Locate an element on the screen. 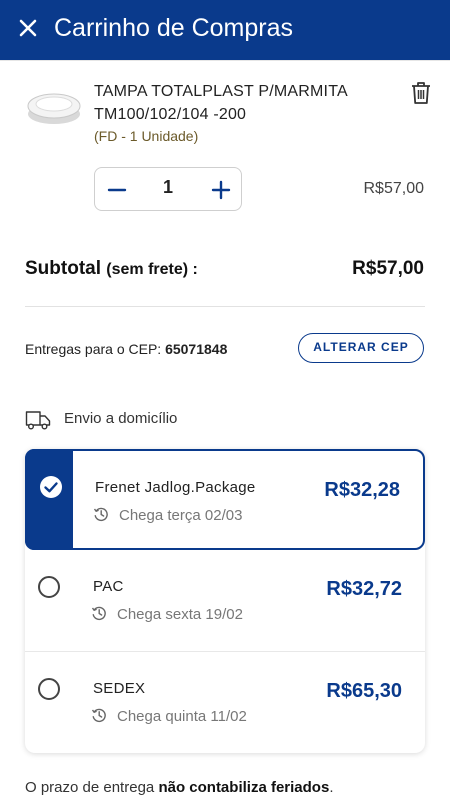 The image size is (450, 800). shipping-option-sedex: SEDEX Chega quinta 11/02 R$65,30 is located at coordinates (225, 702).